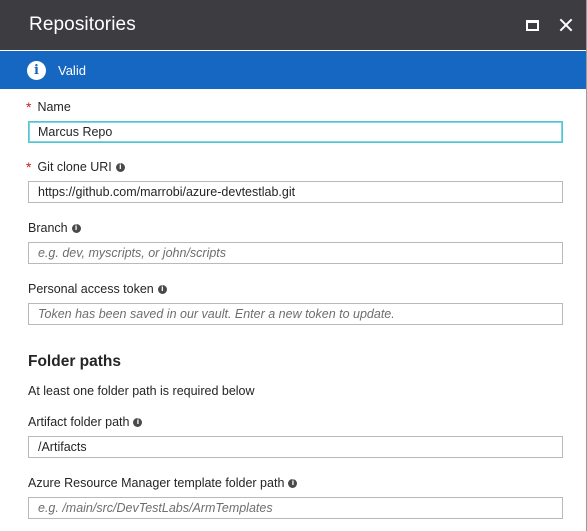 The height and width of the screenshot is (531, 587). I want to click on status-bar: i Valid, so click(293, 70).